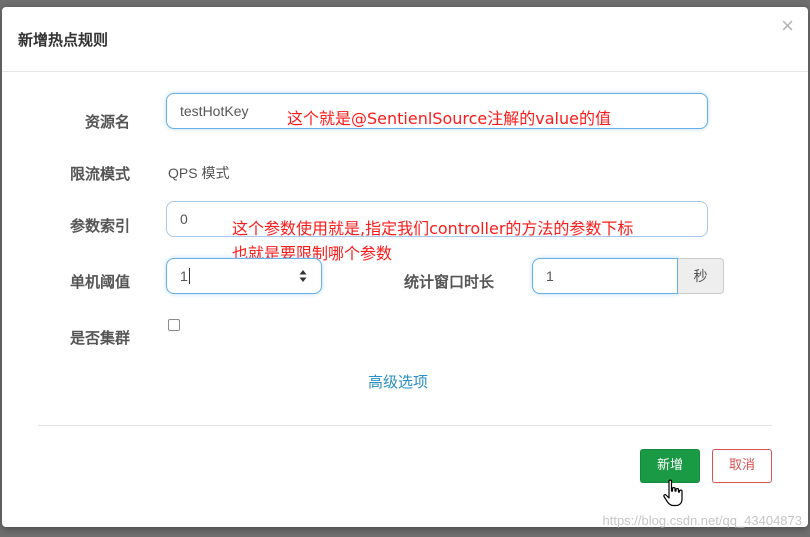 This screenshot has width=810, height=537. What do you see at coordinates (702, 520) in the screenshot?
I see `watermark: https://blog.csdn.net/qq_43404873` at bounding box center [702, 520].